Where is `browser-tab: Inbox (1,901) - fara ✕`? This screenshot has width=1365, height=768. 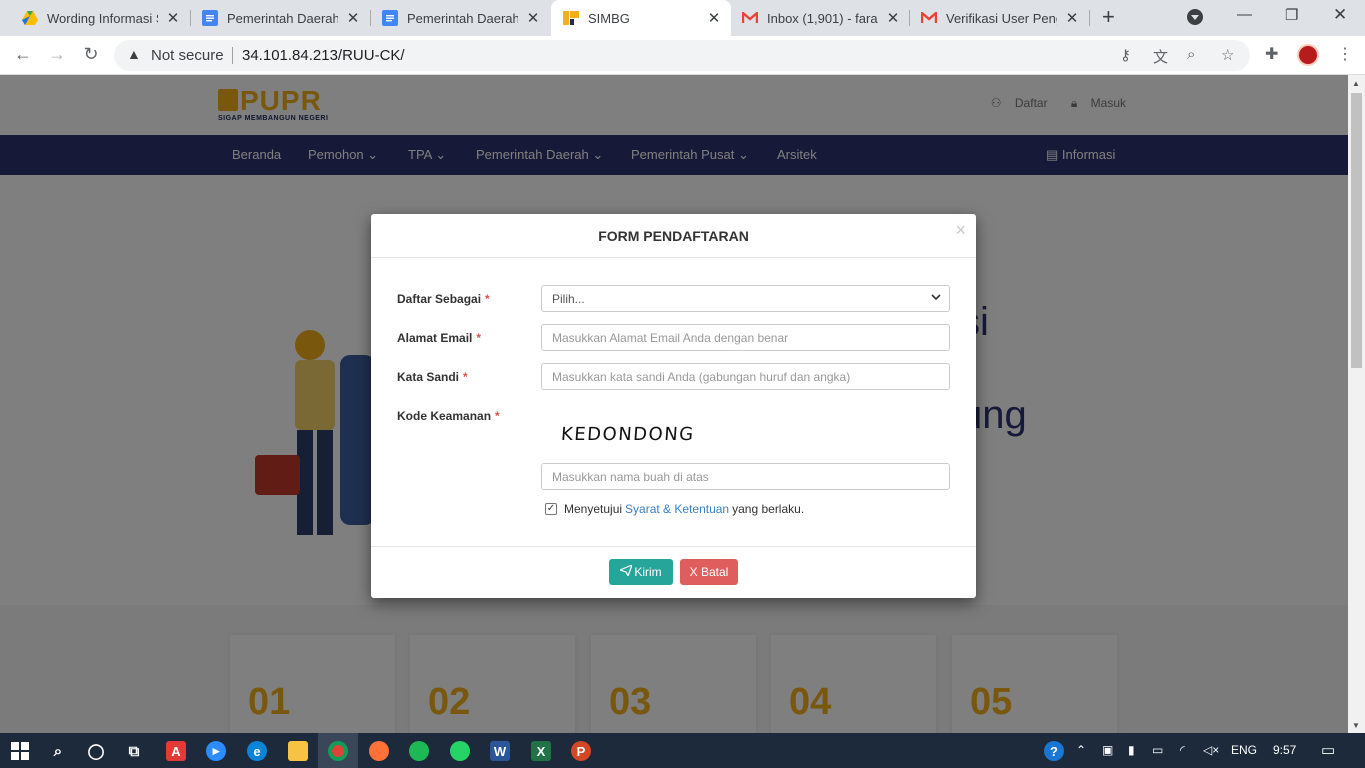 browser-tab: Inbox (1,901) - fara ✕ is located at coordinates (815, 18).